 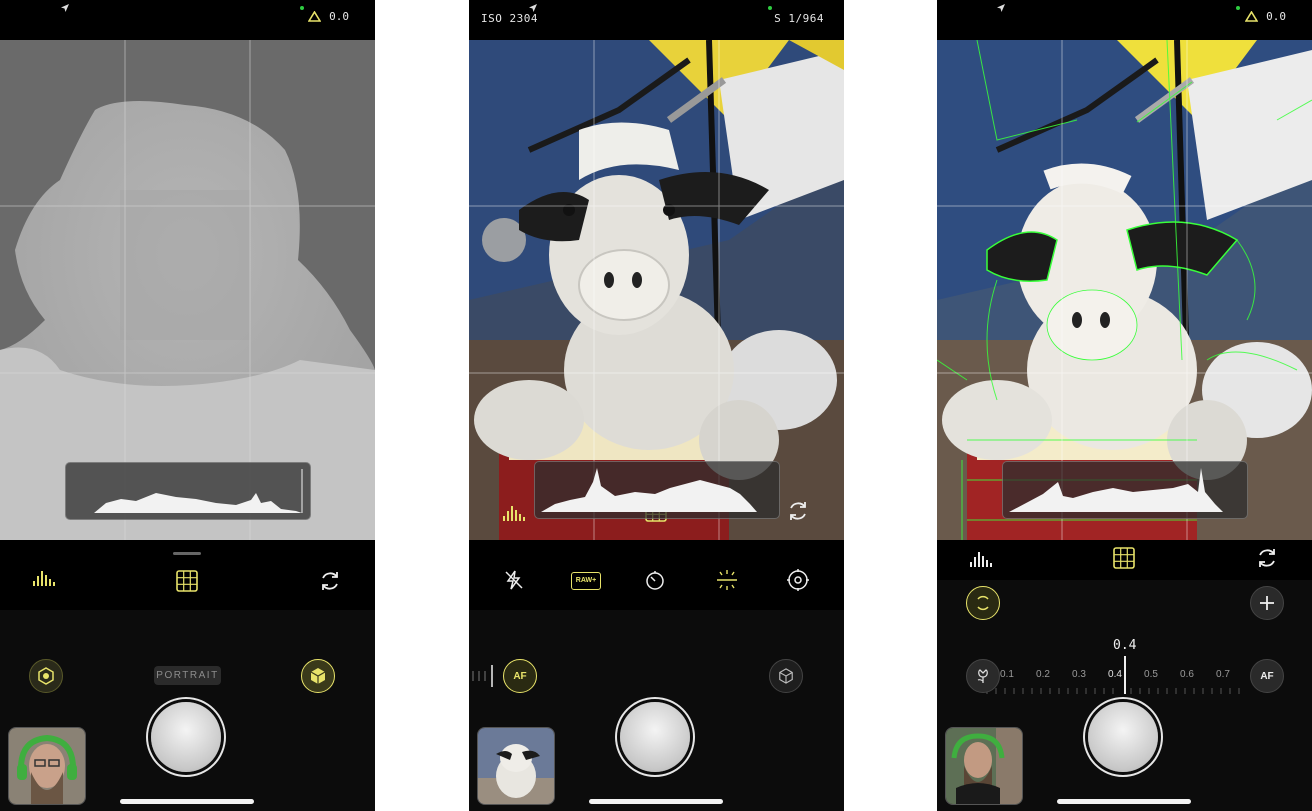 I want to click on flash-off-icon, so click(x=514, y=580).